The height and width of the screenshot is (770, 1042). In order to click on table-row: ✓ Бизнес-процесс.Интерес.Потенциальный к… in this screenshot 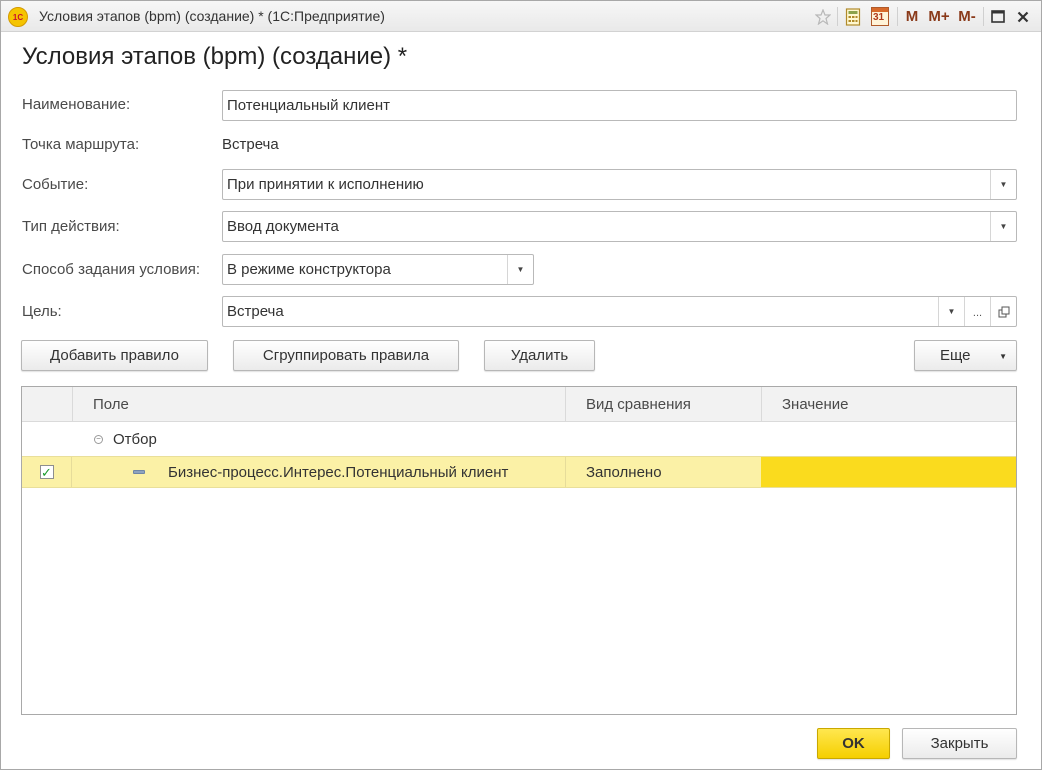, I will do `click(519, 472)`.